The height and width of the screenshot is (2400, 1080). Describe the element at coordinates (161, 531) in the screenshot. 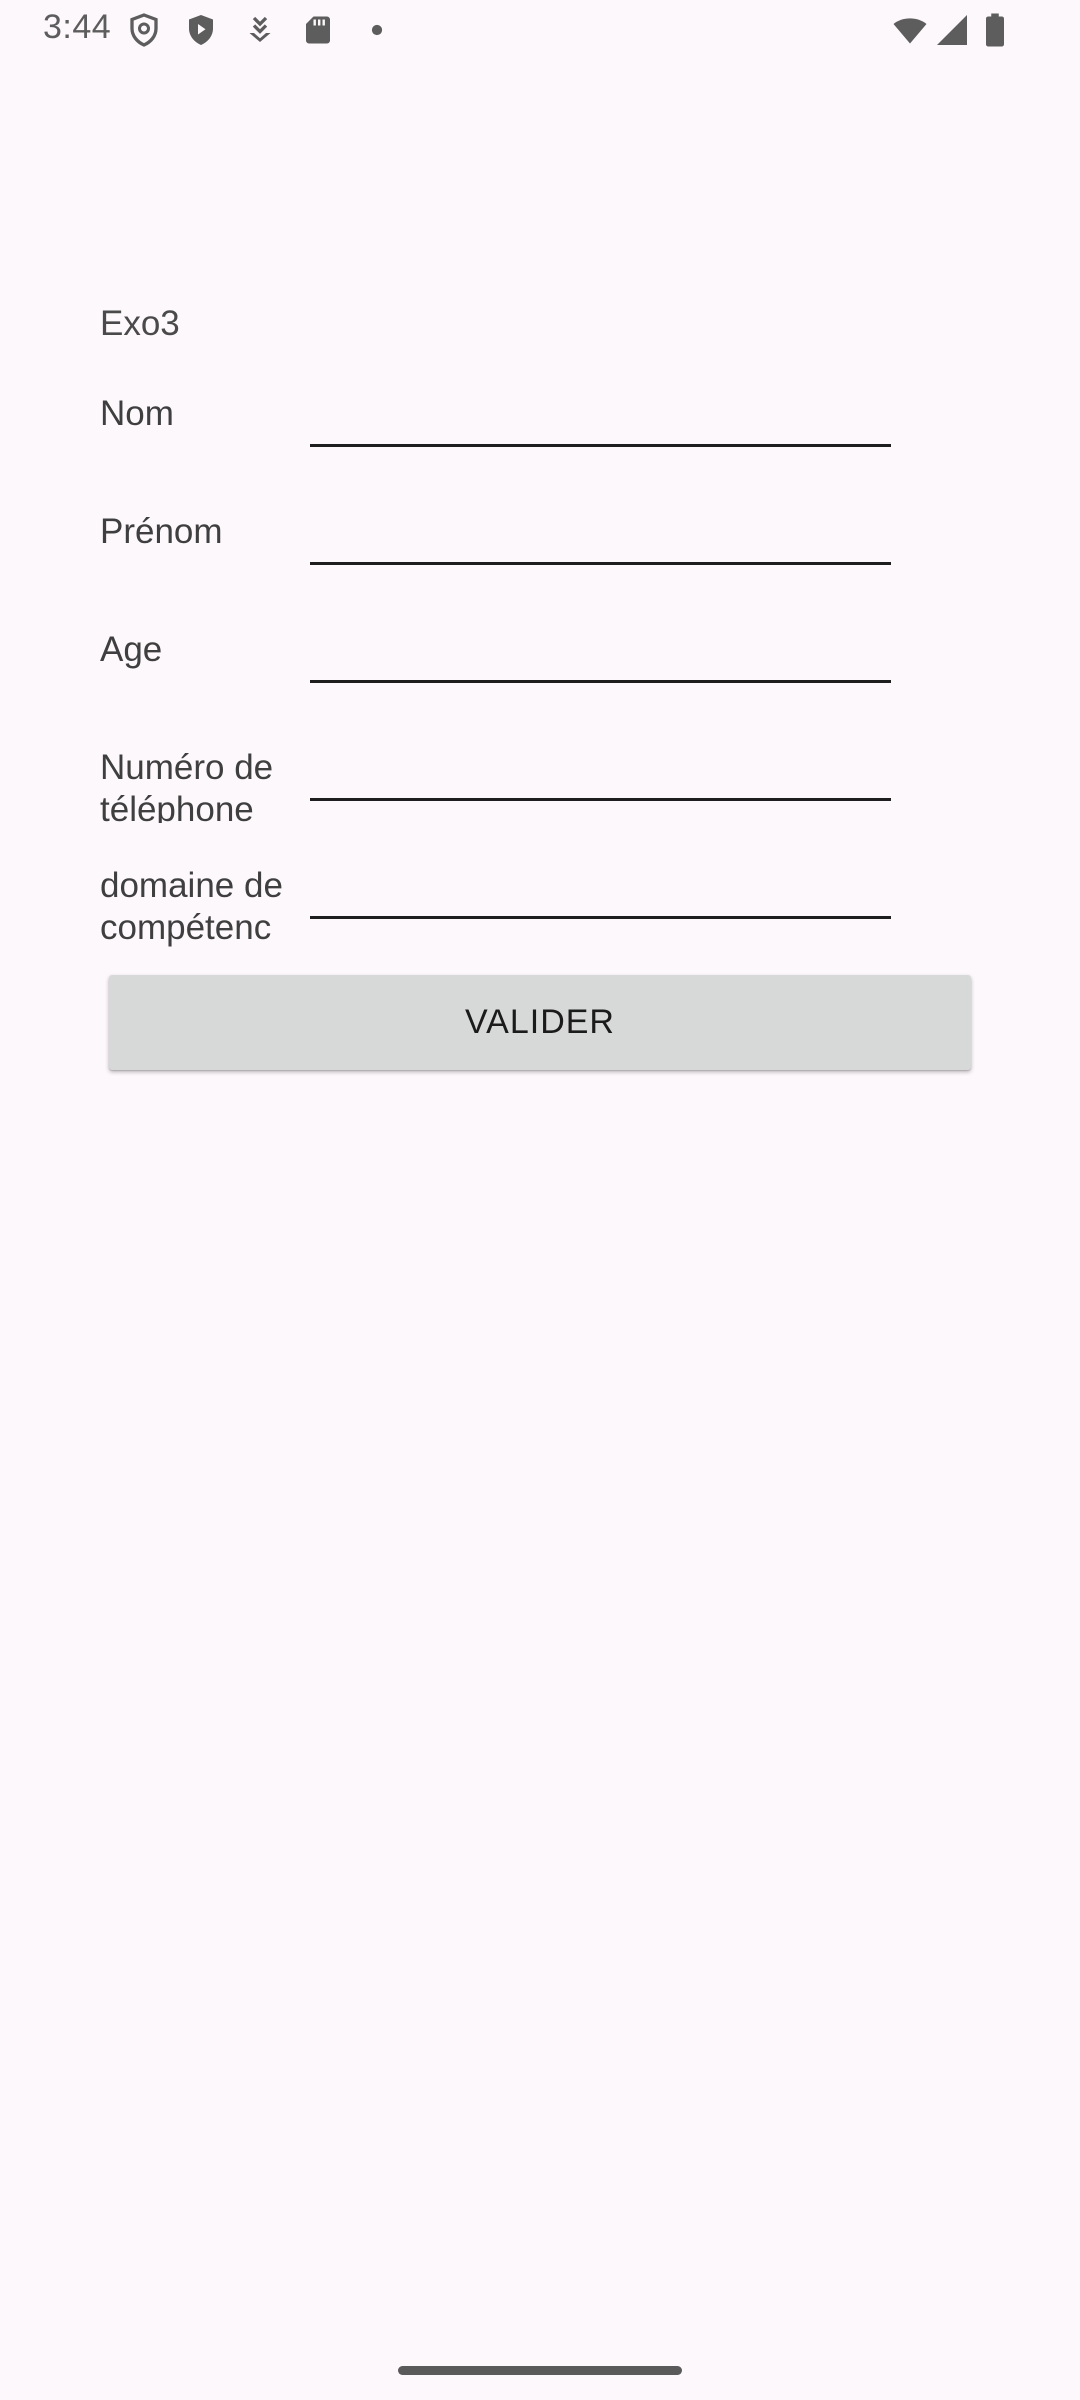

I see `prenom-label: Prénom` at that location.